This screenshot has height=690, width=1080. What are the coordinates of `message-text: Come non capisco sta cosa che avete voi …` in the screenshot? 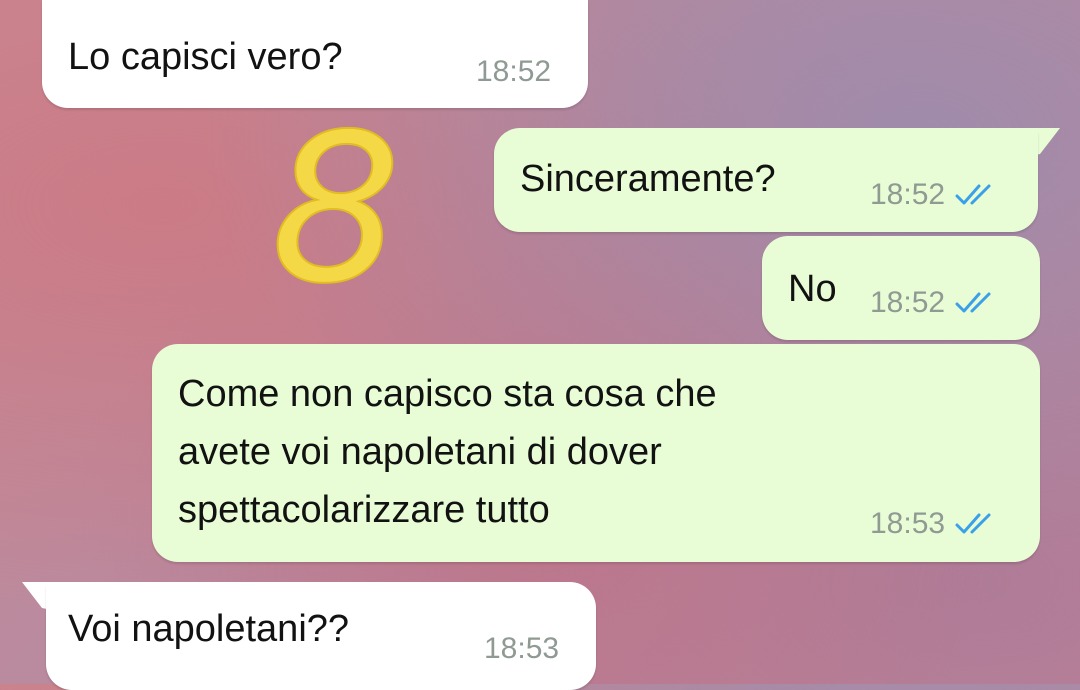 It's located at (447, 452).